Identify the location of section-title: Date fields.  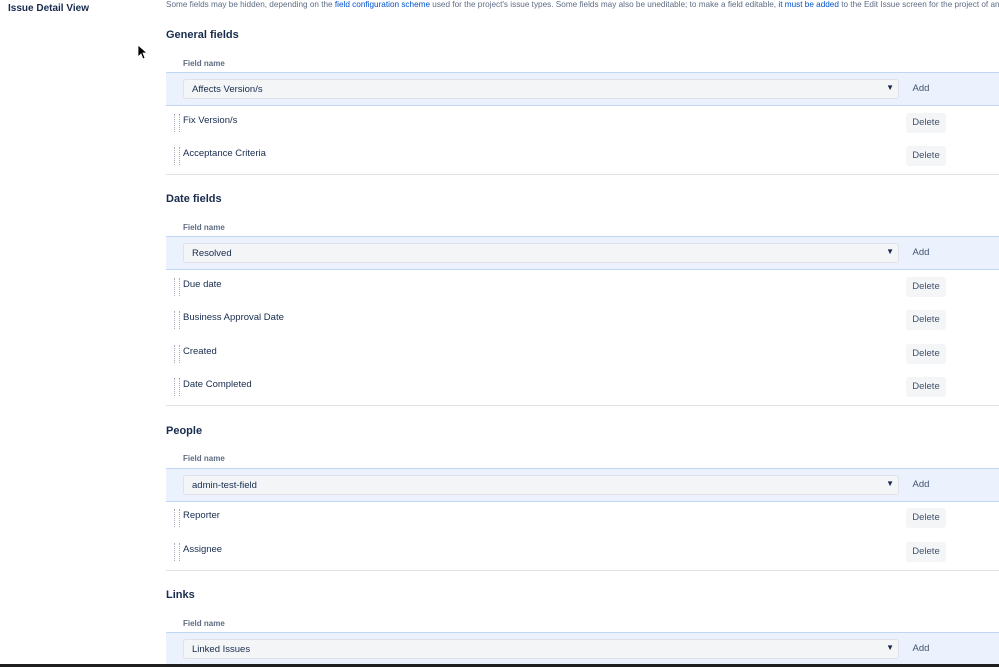
(194, 199).